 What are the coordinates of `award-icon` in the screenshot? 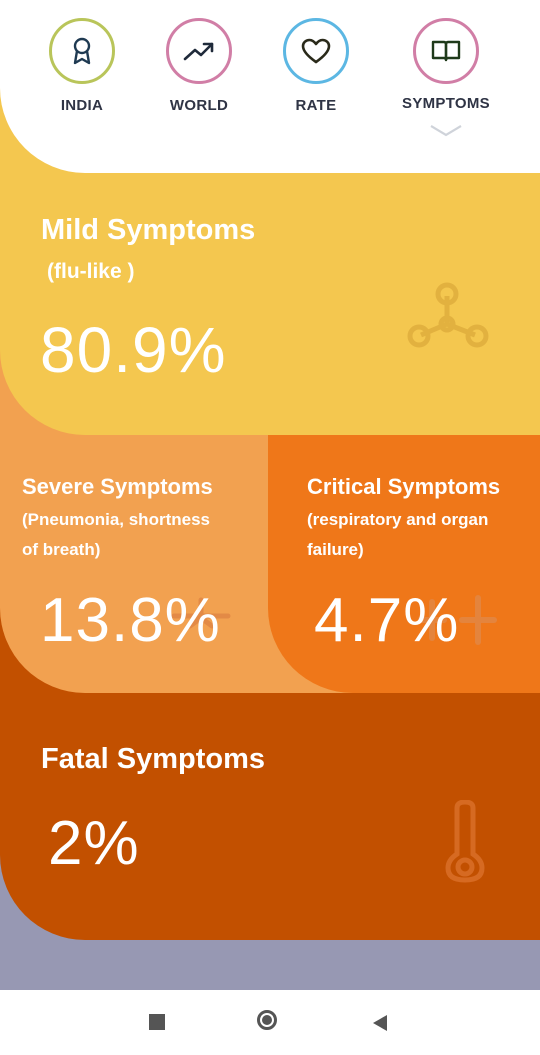 It's located at (82, 51).